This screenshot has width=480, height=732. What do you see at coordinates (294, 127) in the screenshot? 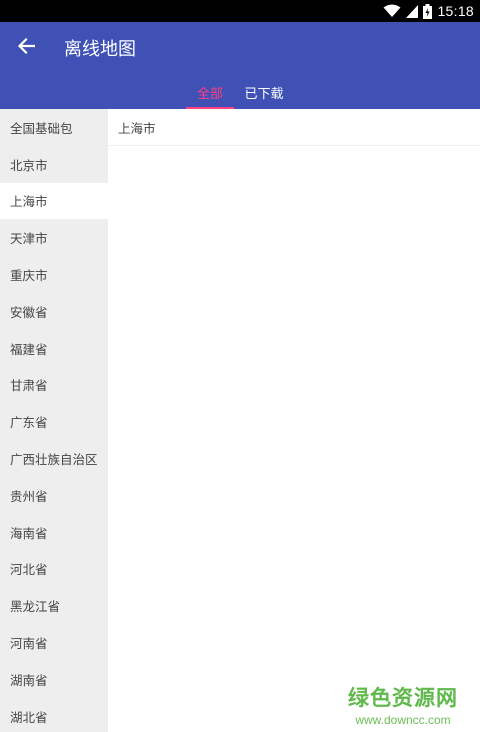
I see `list-item: 上海市` at bounding box center [294, 127].